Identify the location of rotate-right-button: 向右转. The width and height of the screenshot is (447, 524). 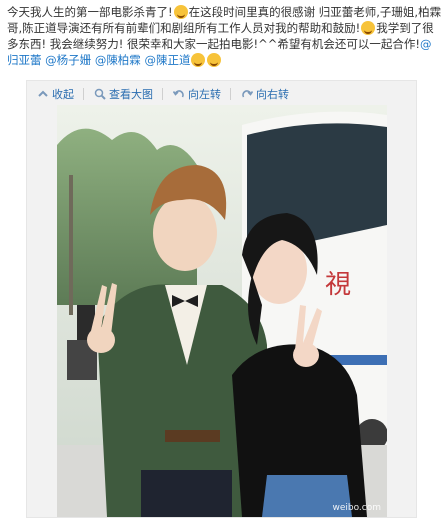
(265, 94).